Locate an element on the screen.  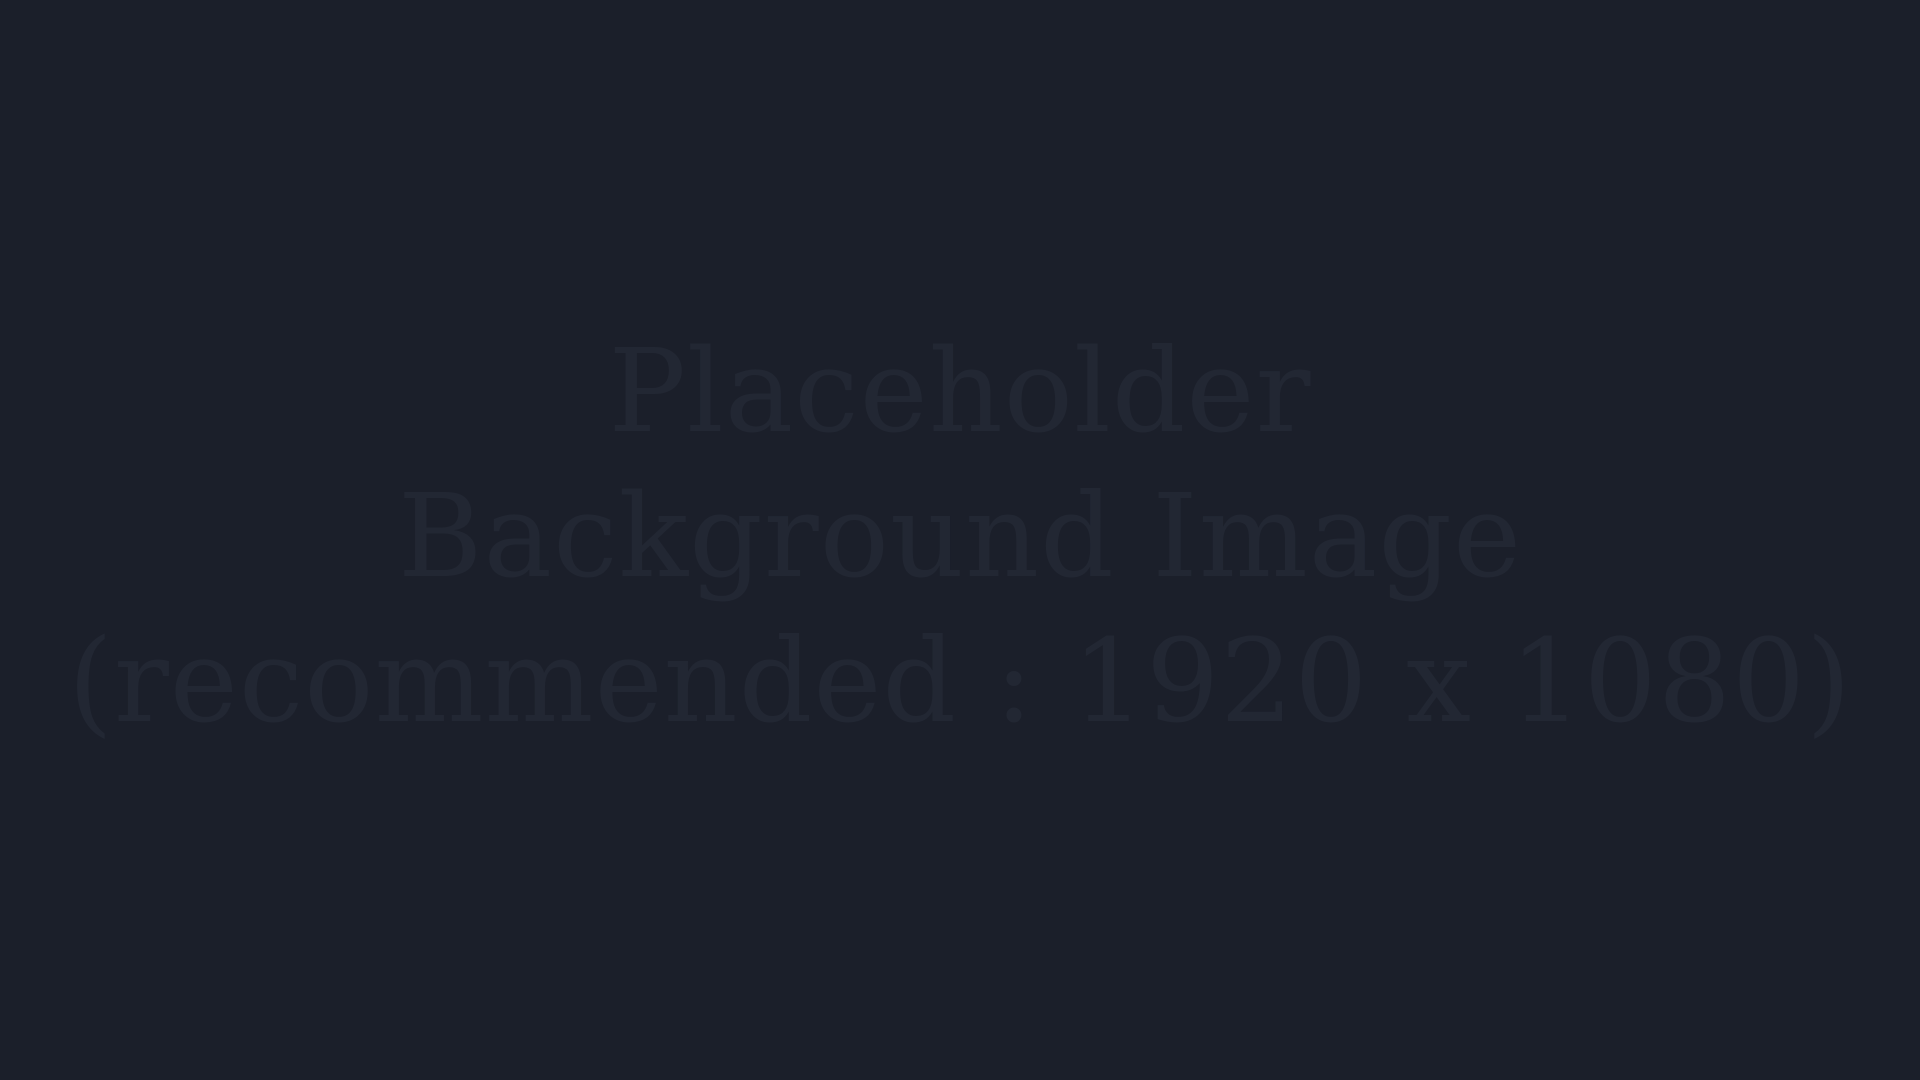
placeholder-subtitle: Background Image is located at coordinates (960, 537).